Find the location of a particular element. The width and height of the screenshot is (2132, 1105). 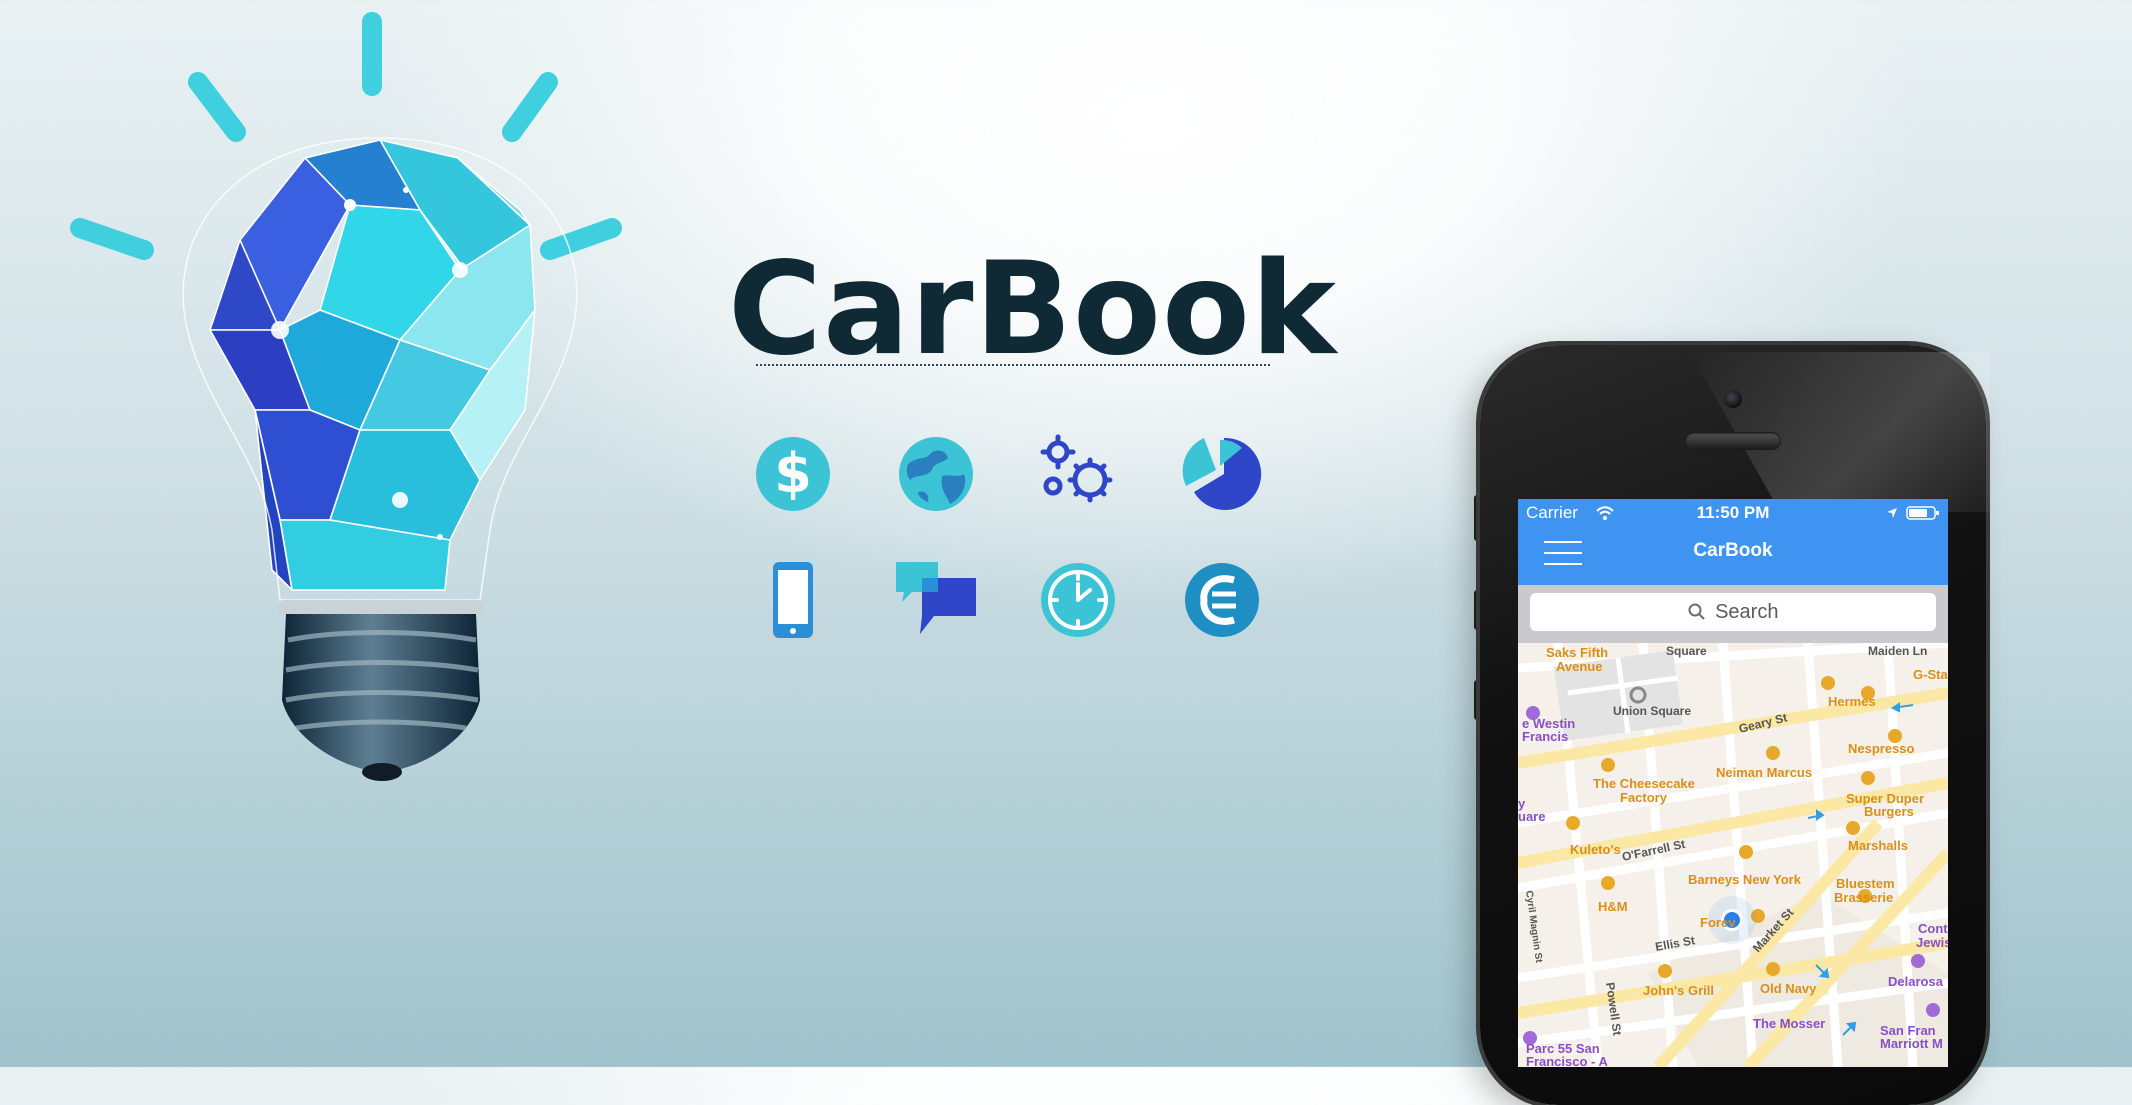

svg-text: The Mosser is located at coordinates (1789, 1023).